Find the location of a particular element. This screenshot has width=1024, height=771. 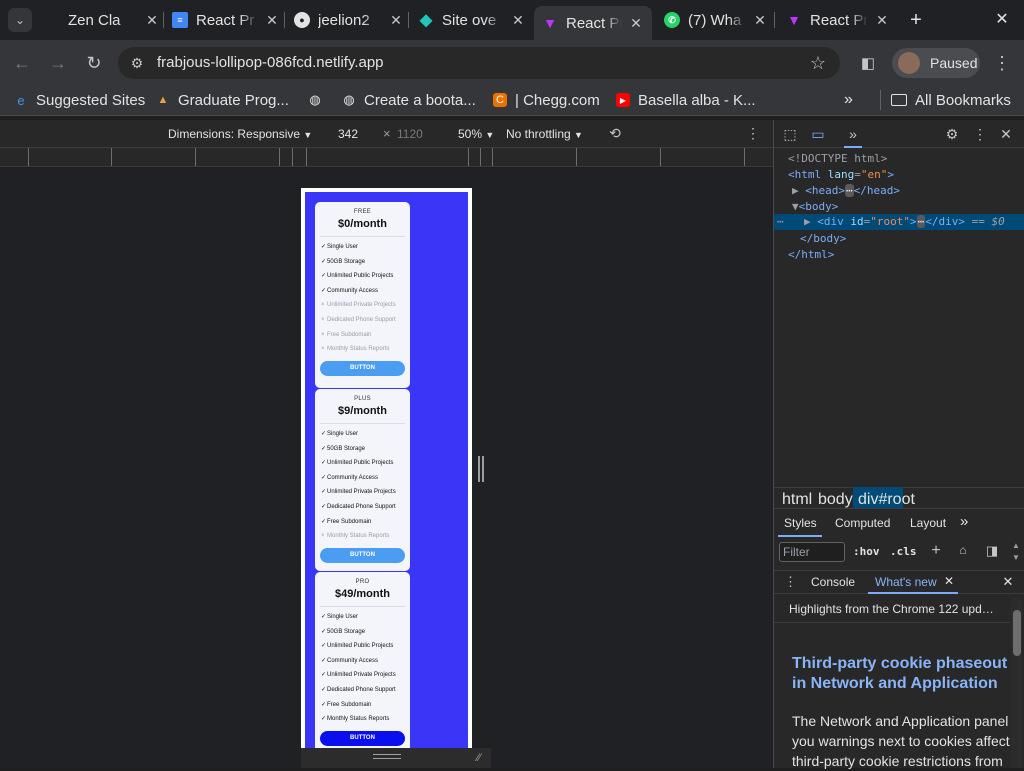

feature-item: ✓Community Access is located at coordinates (362, 291).